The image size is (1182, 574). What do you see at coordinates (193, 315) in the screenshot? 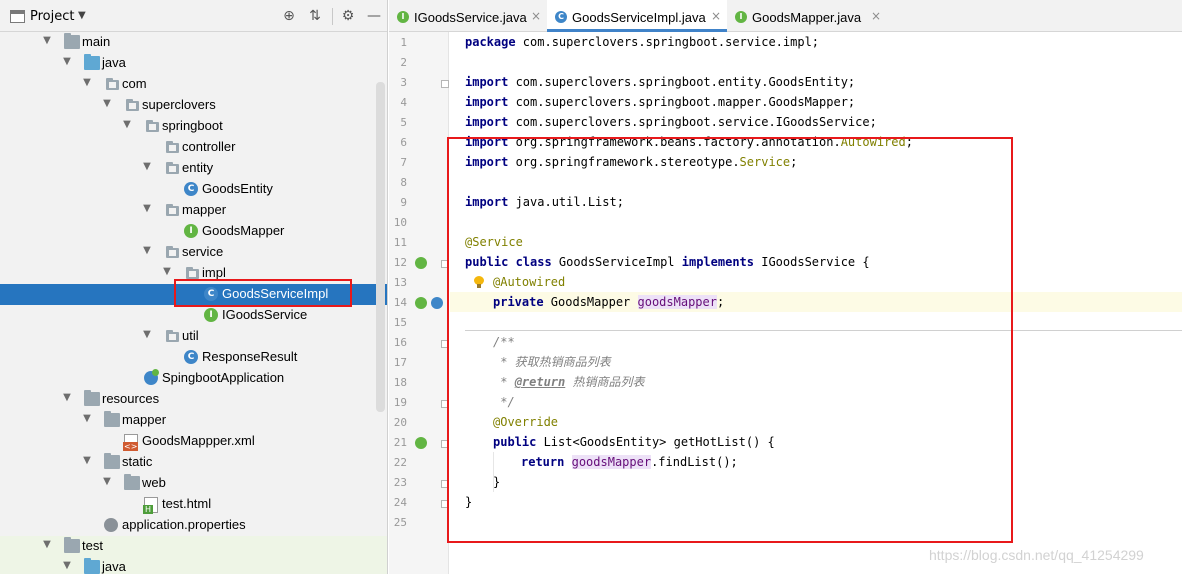
I see `tree-item: I IGoodsService` at bounding box center [193, 315].